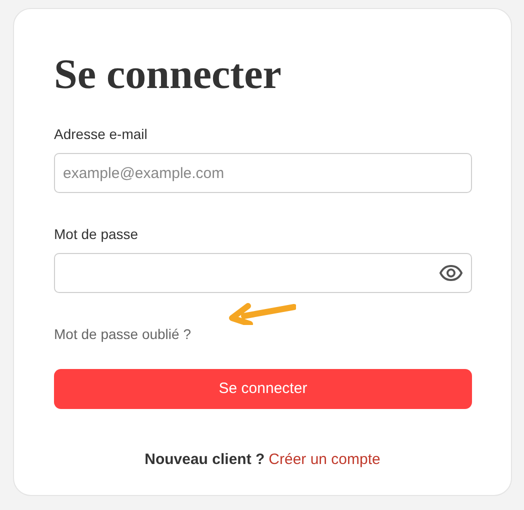 The height and width of the screenshot is (510, 524). I want to click on field-label: Adresse e-mail, so click(101, 134).